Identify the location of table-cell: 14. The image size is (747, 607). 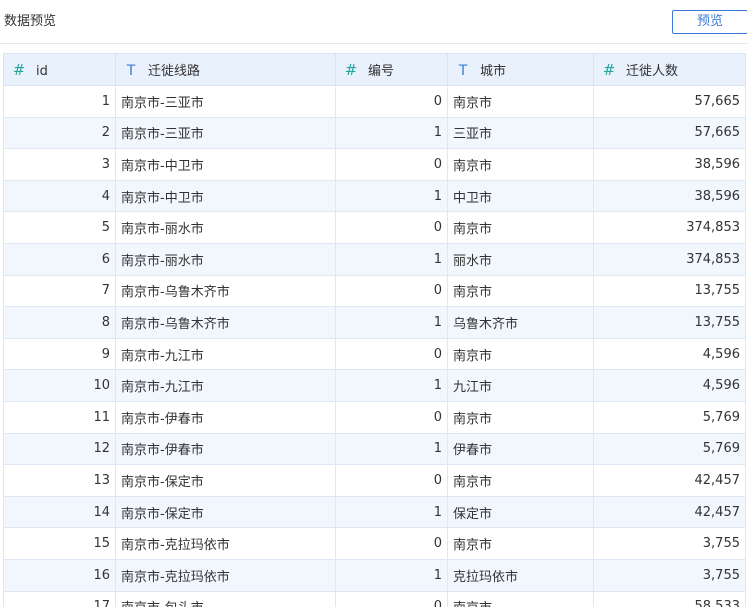
(59, 512).